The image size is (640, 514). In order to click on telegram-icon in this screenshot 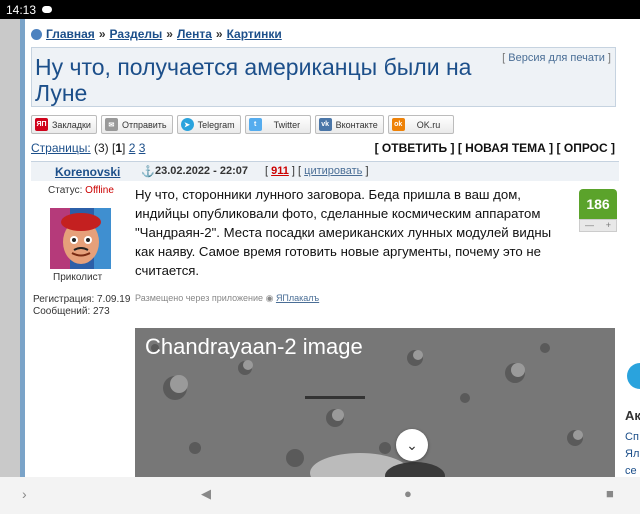, I will do `click(633, 376)`.